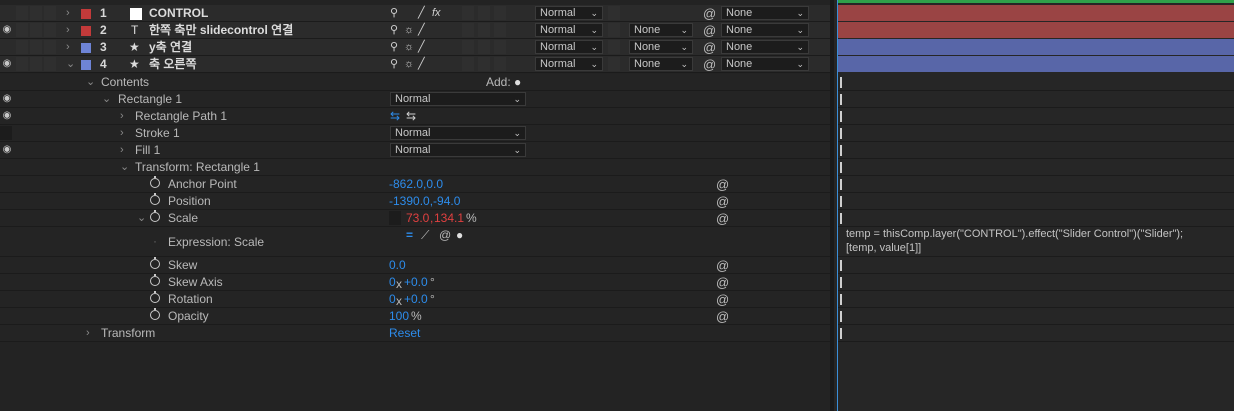  What do you see at coordinates (837, 205) in the screenshot?
I see `playhead` at bounding box center [837, 205].